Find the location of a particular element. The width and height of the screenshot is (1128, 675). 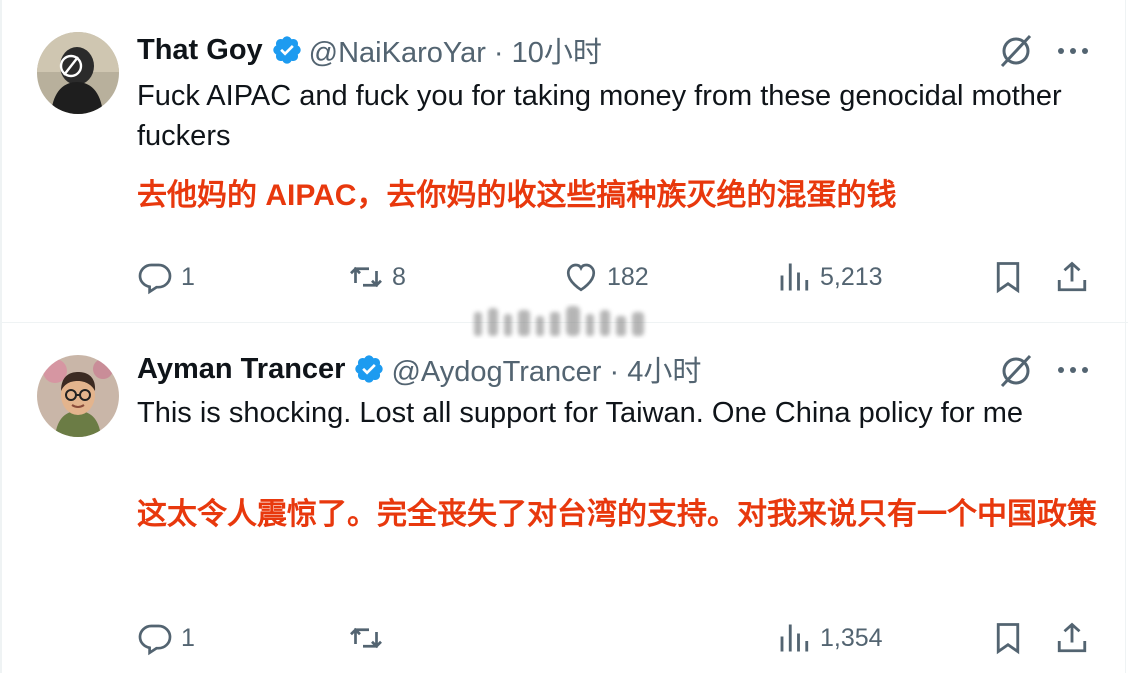

like-count: 182 is located at coordinates (628, 276).